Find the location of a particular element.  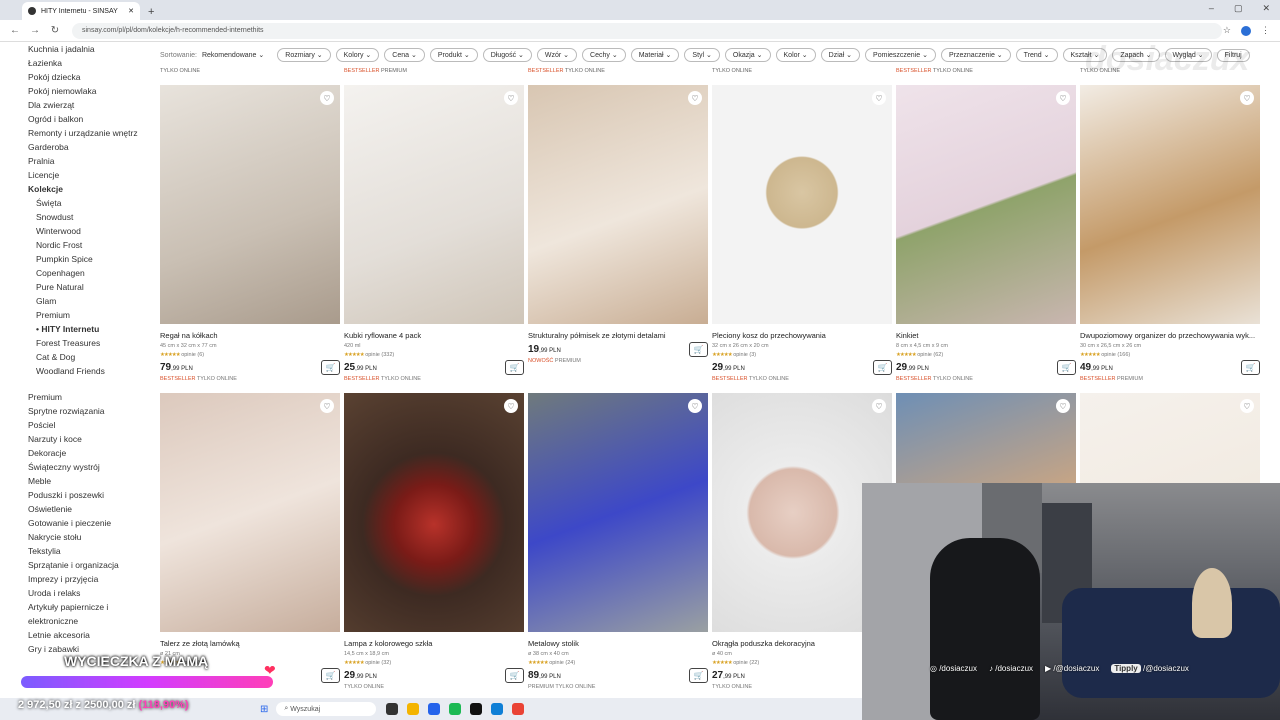

close-window-icon: ✕ is located at coordinates (1266, 8).